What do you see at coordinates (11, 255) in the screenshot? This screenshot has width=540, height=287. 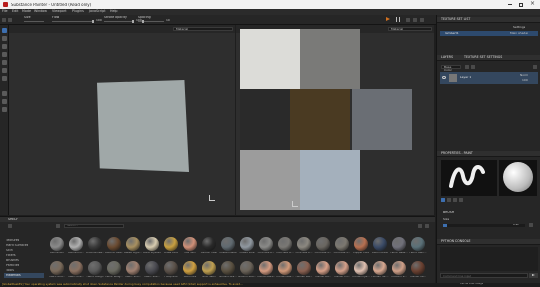 I see `shelf-category: Filters` at bounding box center [11, 255].